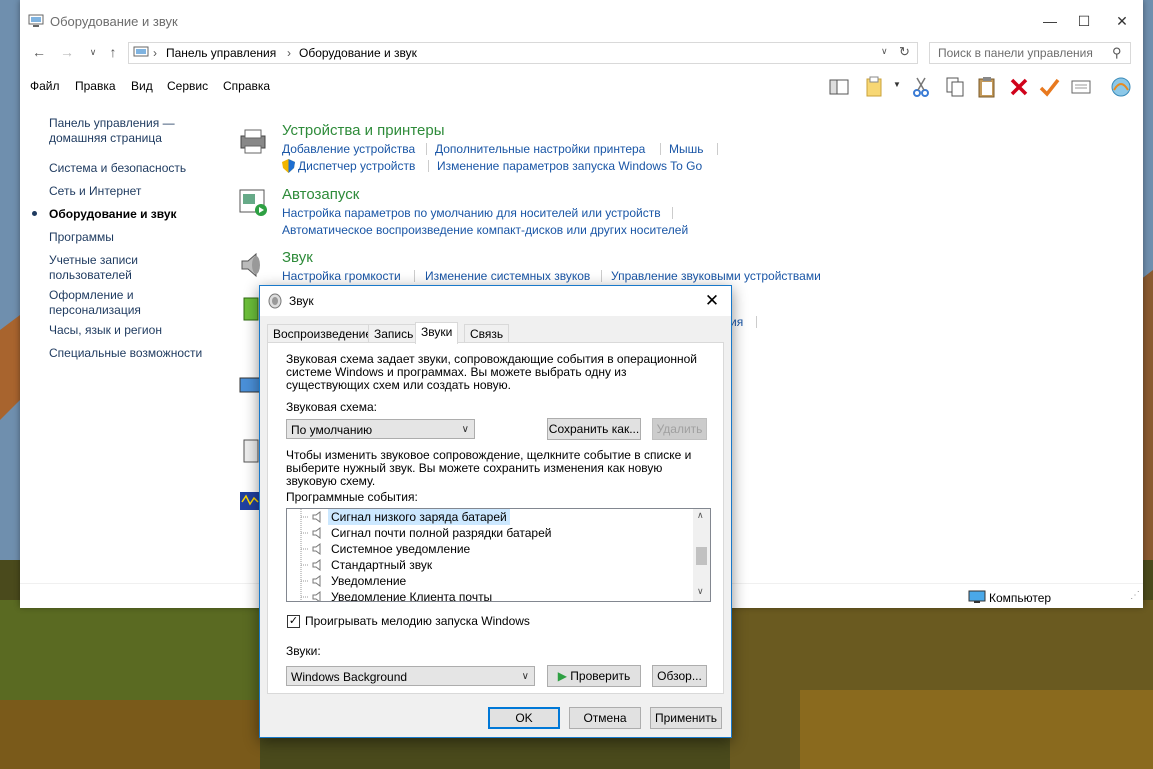  I want to click on list-item: Сигнал низкого заряда батарей, so click(487, 517).